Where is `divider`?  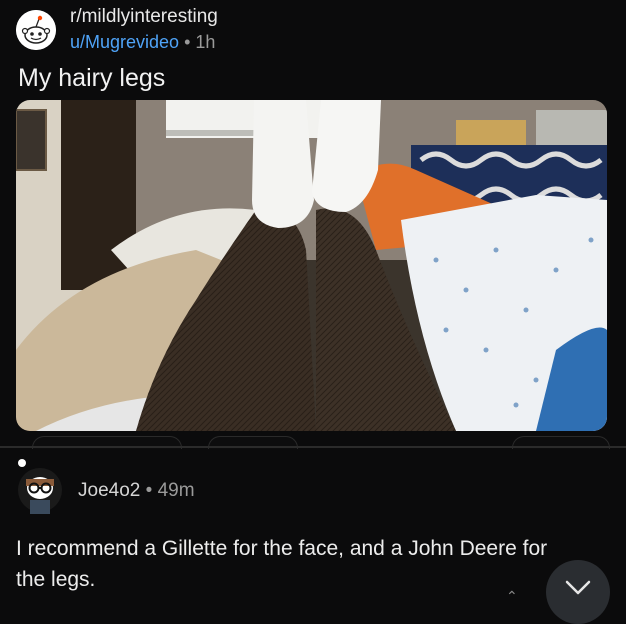 divider is located at coordinates (313, 447).